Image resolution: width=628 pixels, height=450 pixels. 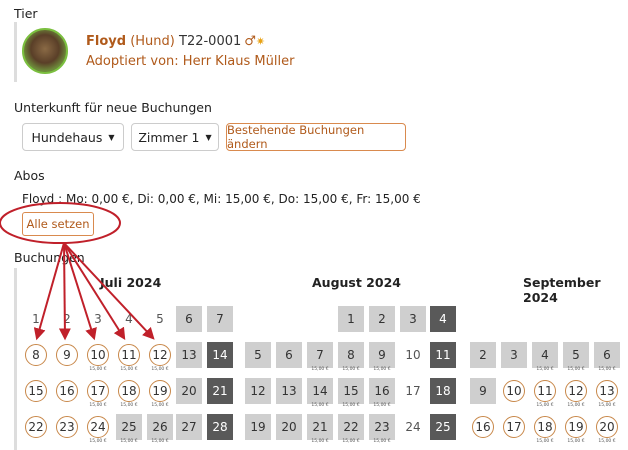 I want to click on calendar-day: 9 15,00 €, so click(x=382, y=357).